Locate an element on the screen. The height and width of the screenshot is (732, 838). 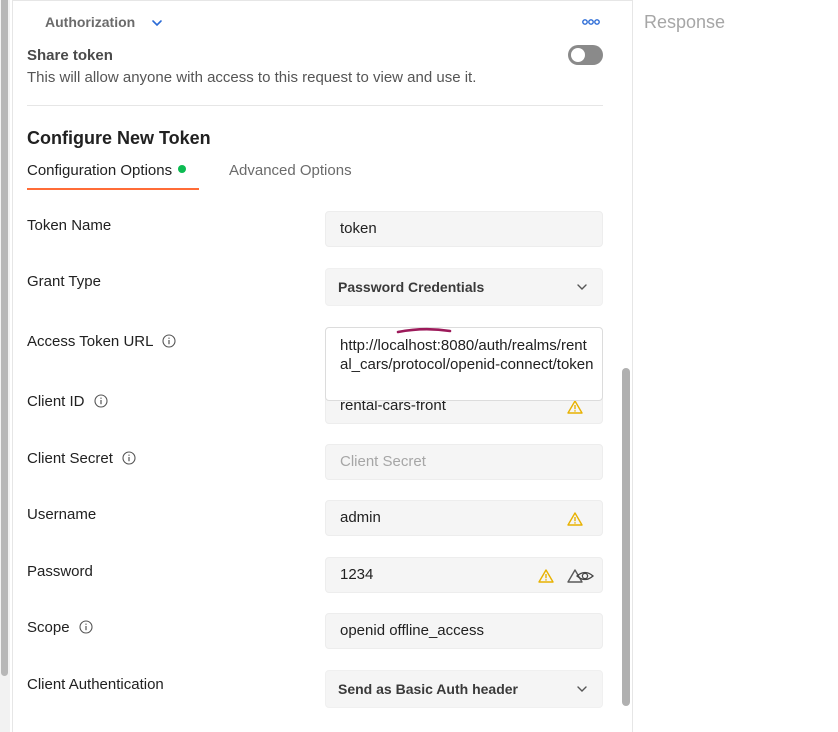
client-secret-label: Client Secret is located at coordinates (81, 458).